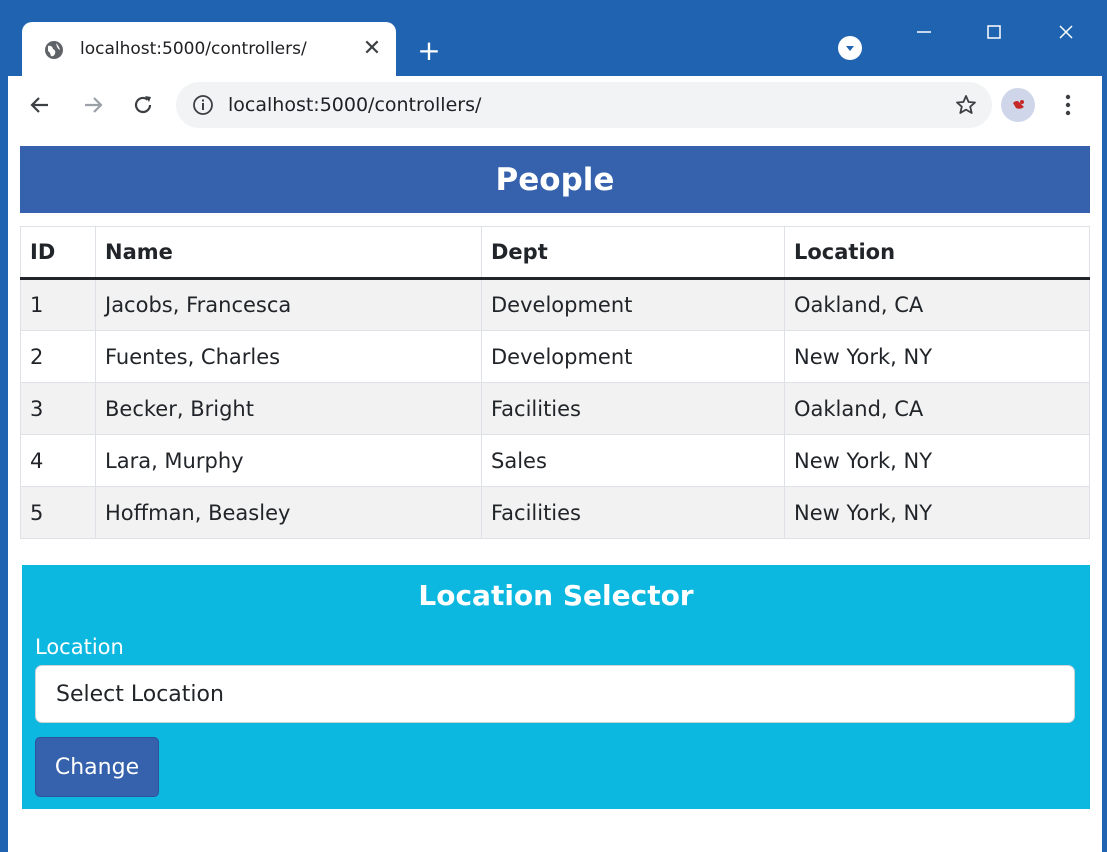 Image resolution: width=1107 pixels, height=852 pixels. What do you see at coordinates (556, 595) in the screenshot?
I see `location-selector-title: Location Selector` at bounding box center [556, 595].